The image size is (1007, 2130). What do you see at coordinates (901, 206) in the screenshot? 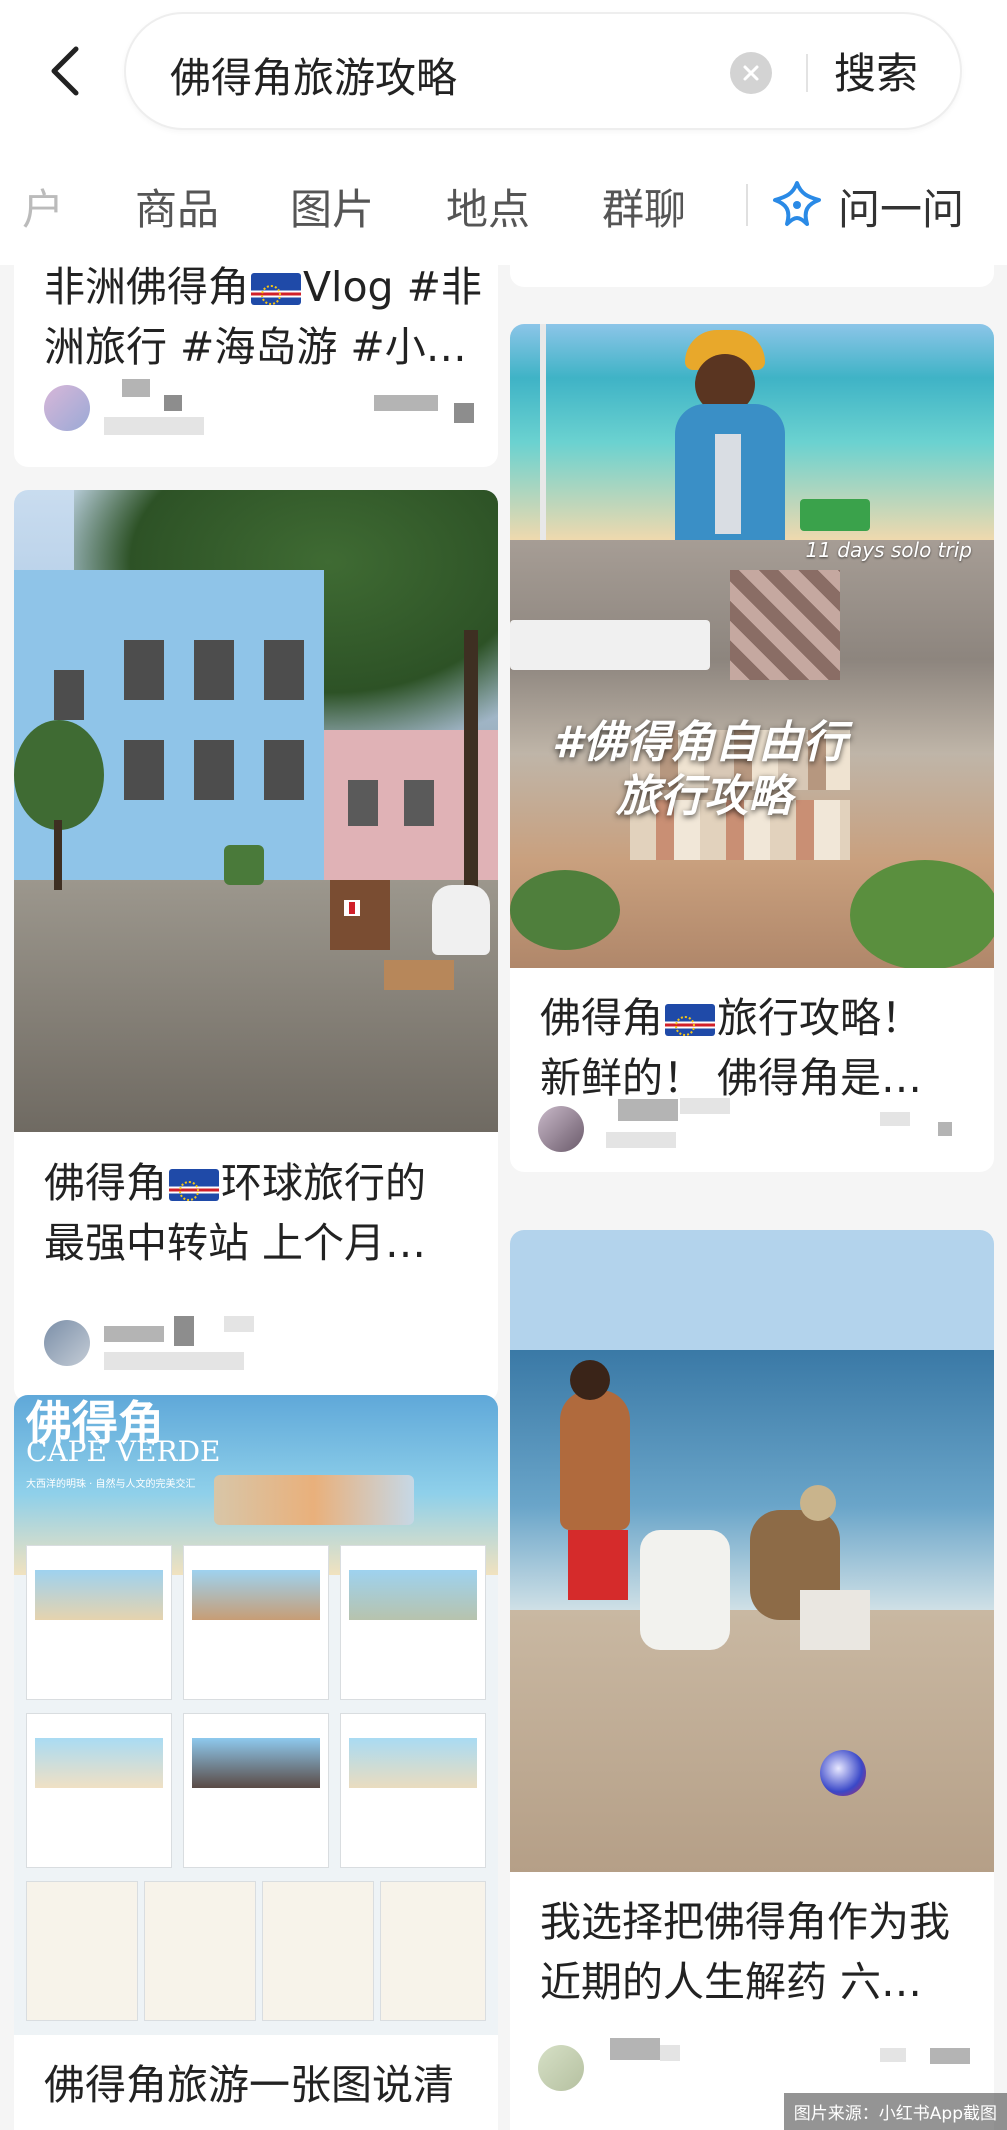
I see `tab-ask: 问一问` at bounding box center [901, 206].